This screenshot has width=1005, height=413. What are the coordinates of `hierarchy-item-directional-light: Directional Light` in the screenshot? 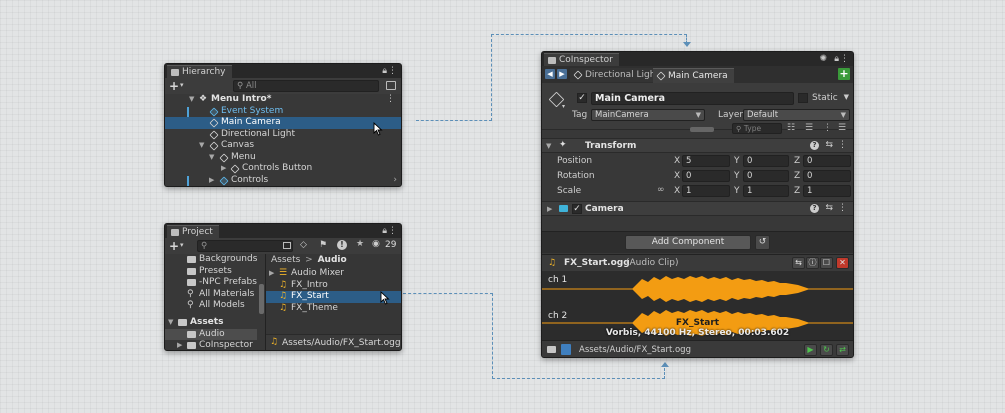 It's located at (283, 135).